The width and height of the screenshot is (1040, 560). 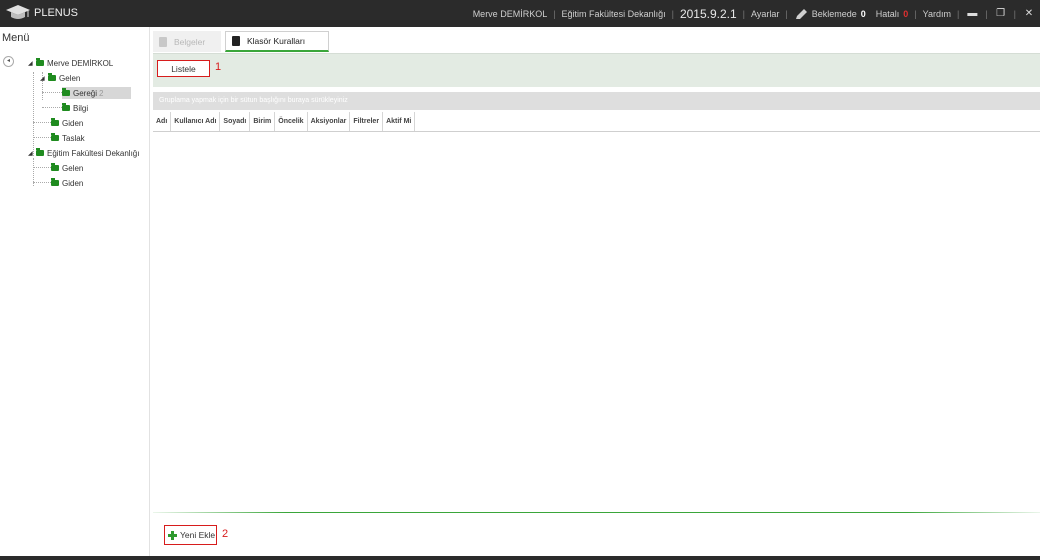 I want to click on column-header-soyadi: Soyadı, so click(x=235, y=121).